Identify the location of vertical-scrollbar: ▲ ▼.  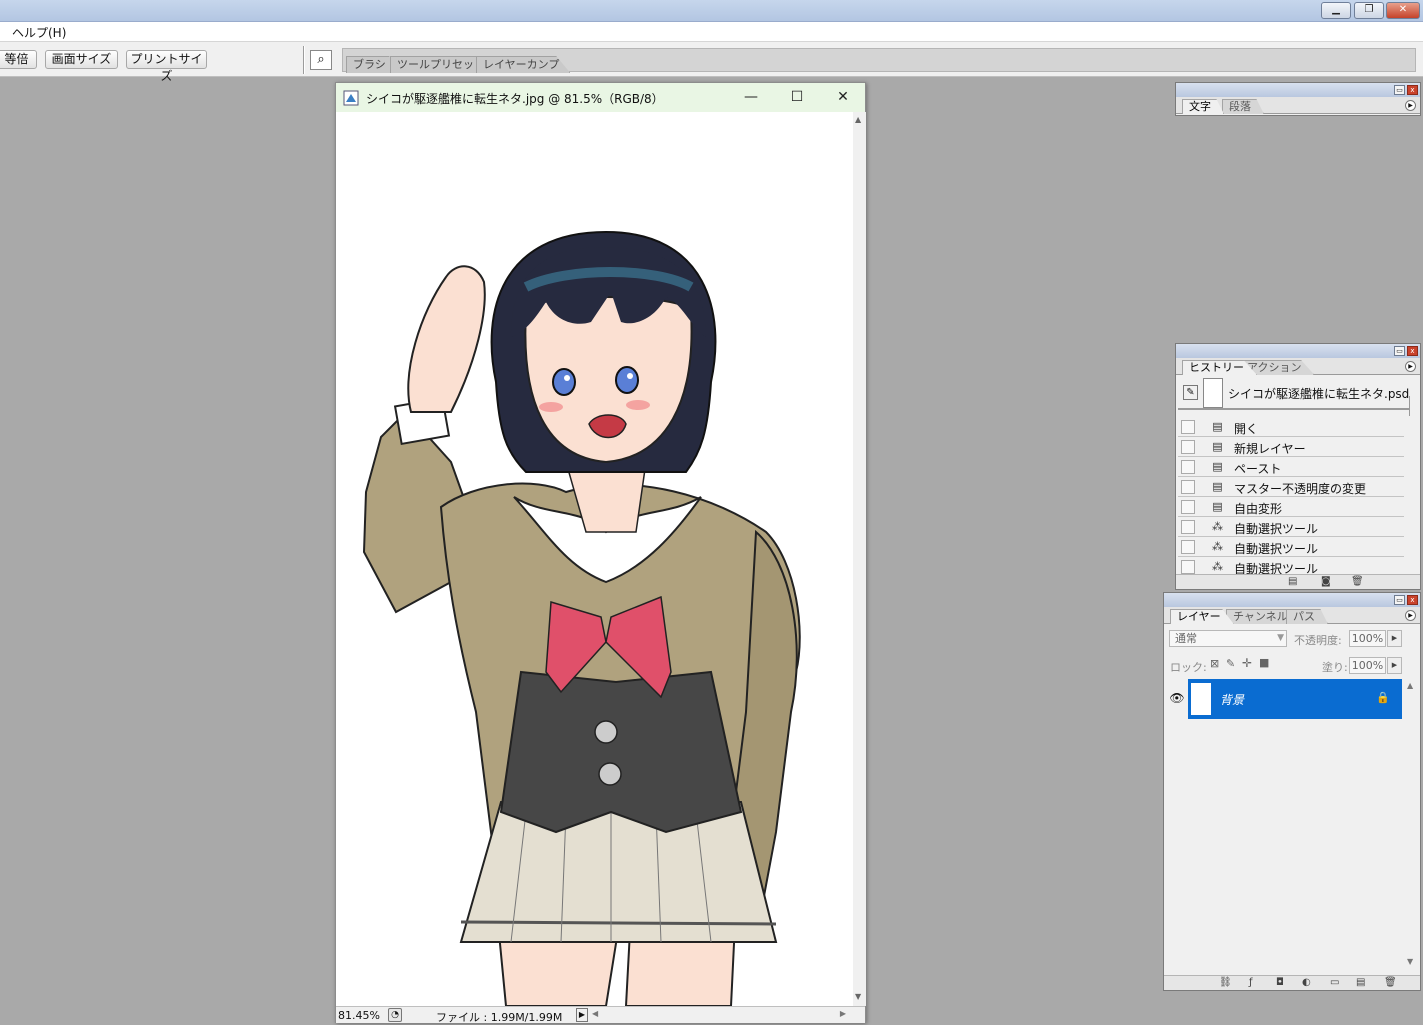
(859, 559).